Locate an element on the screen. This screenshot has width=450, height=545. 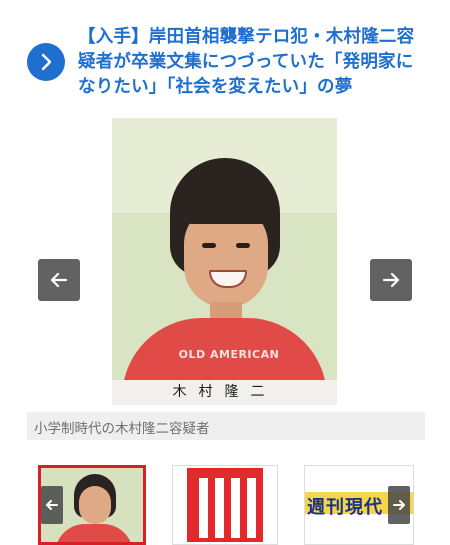
headline-arrow-button is located at coordinates (46, 62).